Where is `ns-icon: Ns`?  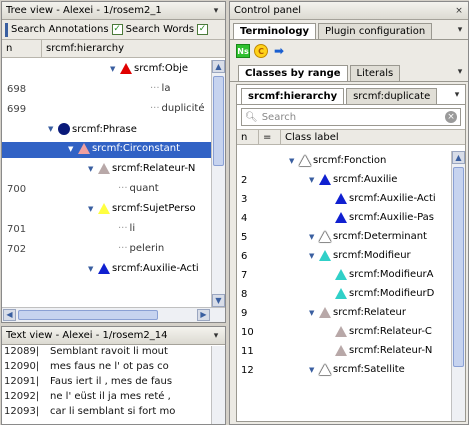
ns-icon: Ns is located at coordinates (243, 51).